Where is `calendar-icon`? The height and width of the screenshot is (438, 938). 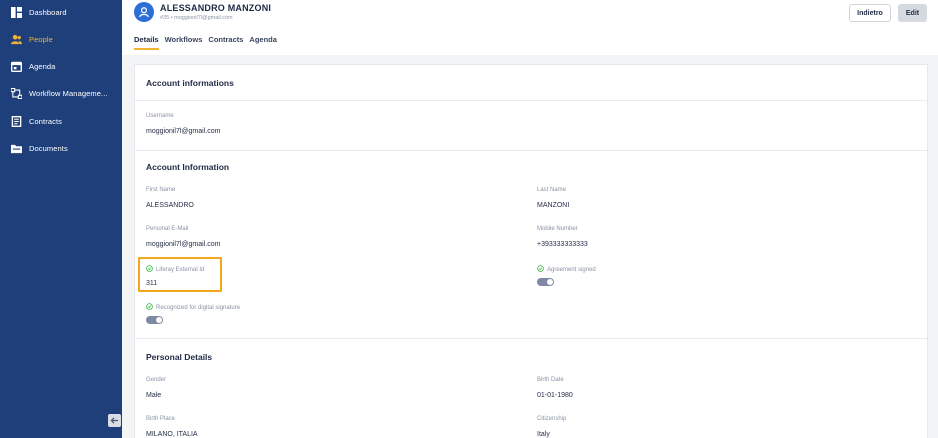 calendar-icon is located at coordinates (16, 66).